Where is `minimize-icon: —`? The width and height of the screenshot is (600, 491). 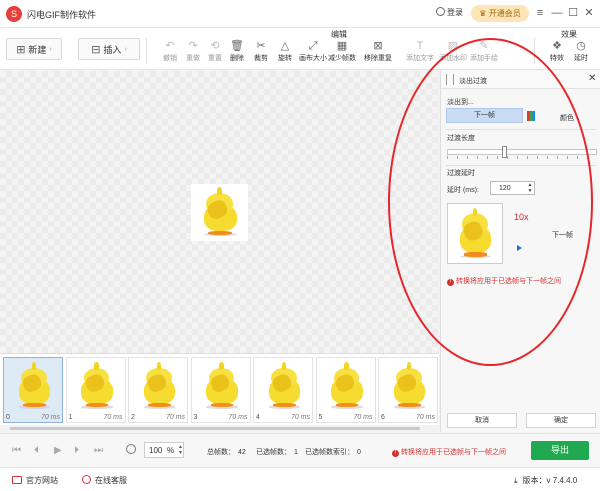
minimize-icon: — is located at coordinates (557, 13).